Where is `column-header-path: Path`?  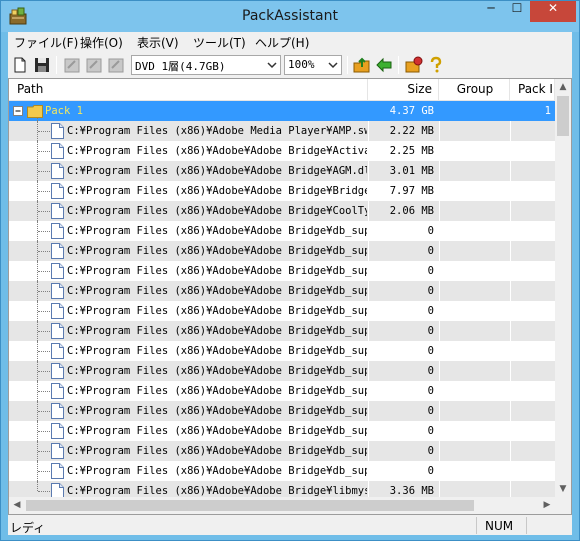
column-header-path: Path is located at coordinates (188, 90).